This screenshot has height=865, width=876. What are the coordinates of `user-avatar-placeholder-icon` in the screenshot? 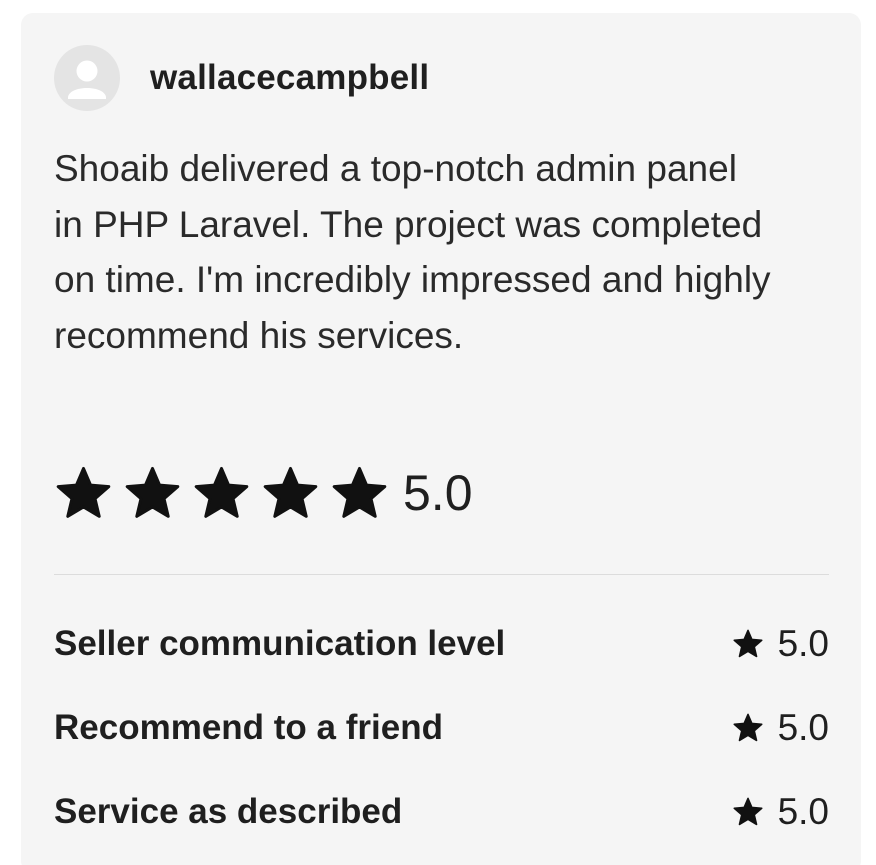 It's located at (87, 78).